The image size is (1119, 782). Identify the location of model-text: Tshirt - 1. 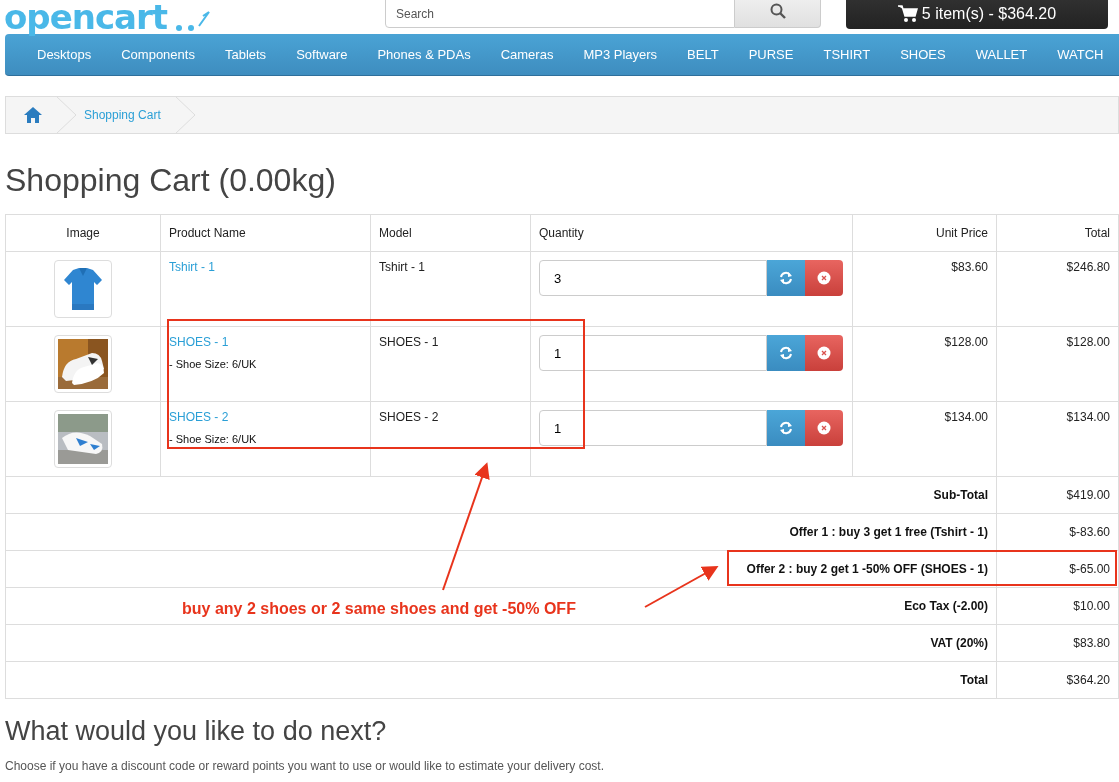
(402, 267).